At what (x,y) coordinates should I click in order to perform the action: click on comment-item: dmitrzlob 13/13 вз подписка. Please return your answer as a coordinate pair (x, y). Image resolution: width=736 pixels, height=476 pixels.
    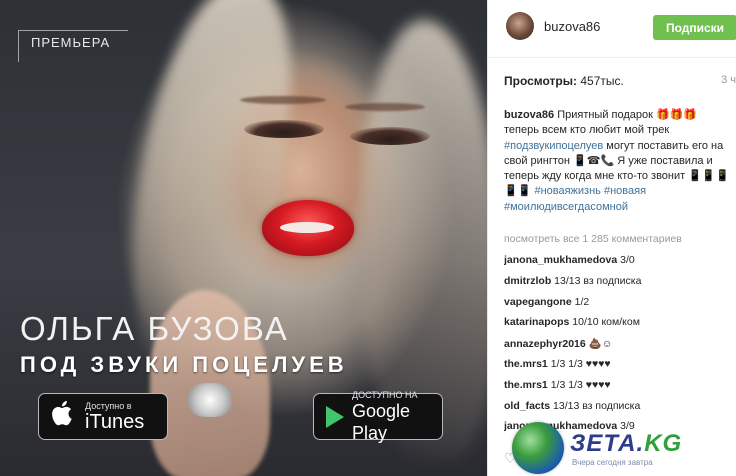
    Looking at the image, I should click on (619, 285).